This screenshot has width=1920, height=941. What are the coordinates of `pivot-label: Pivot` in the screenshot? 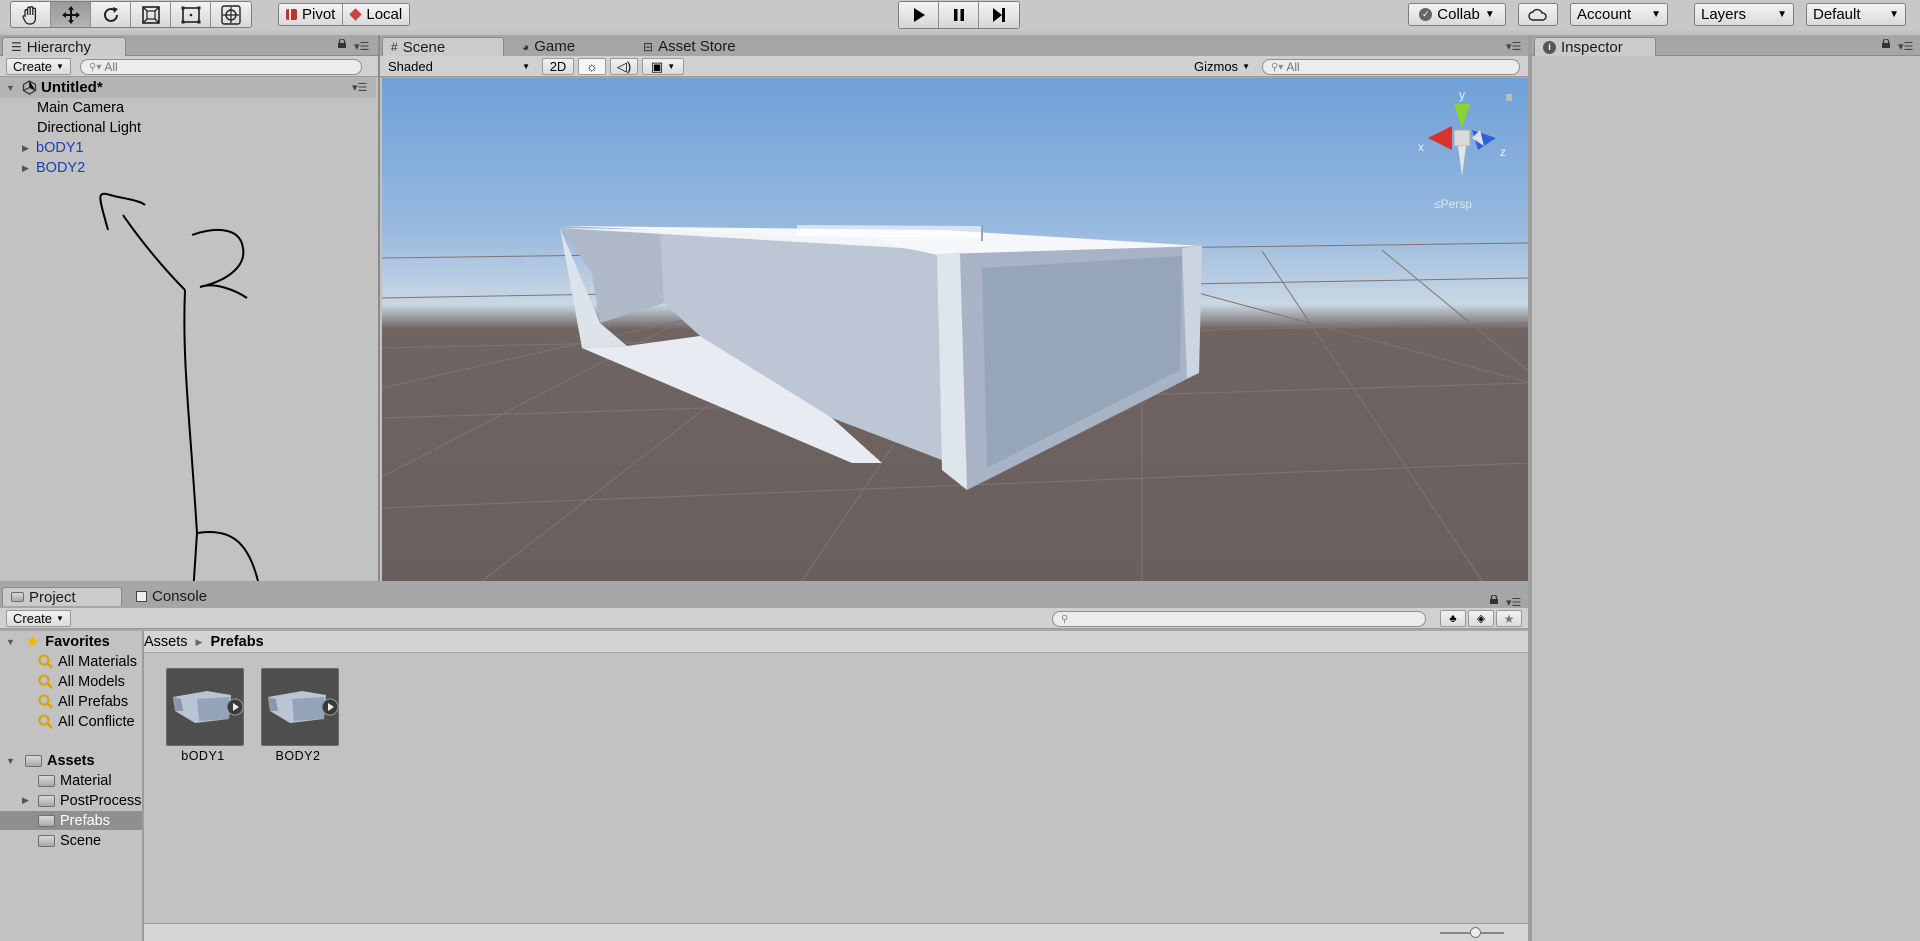 It's located at (319, 14).